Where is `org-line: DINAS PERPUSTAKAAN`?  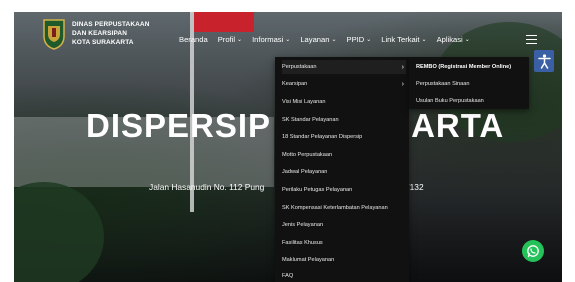 org-line: DINAS PERPUSTAKAAN is located at coordinates (111, 24).